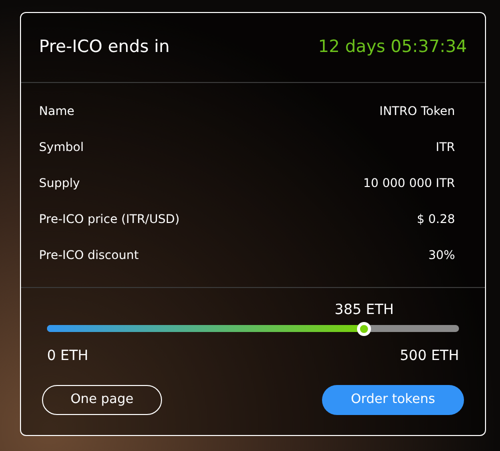 The width and height of the screenshot is (500, 451). What do you see at coordinates (109, 219) in the screenshot?
I see `detail-label: Pre-ICO price (ITR/USD)` at bounding box center [109, 219].